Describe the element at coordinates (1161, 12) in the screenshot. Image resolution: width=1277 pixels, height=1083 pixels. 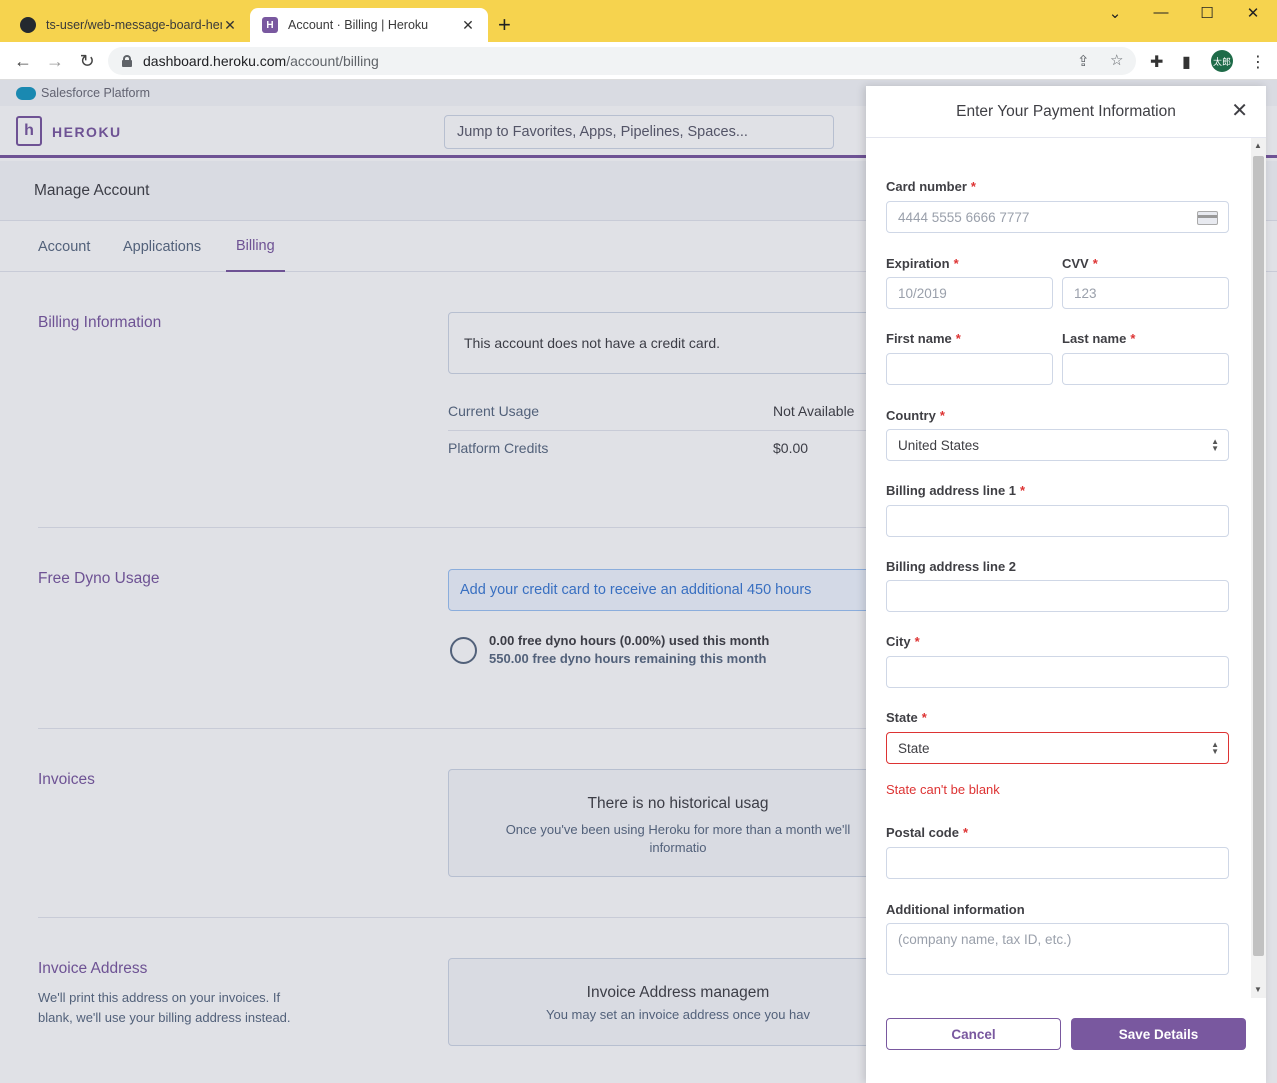
I see `minimize-button: —` at that location.